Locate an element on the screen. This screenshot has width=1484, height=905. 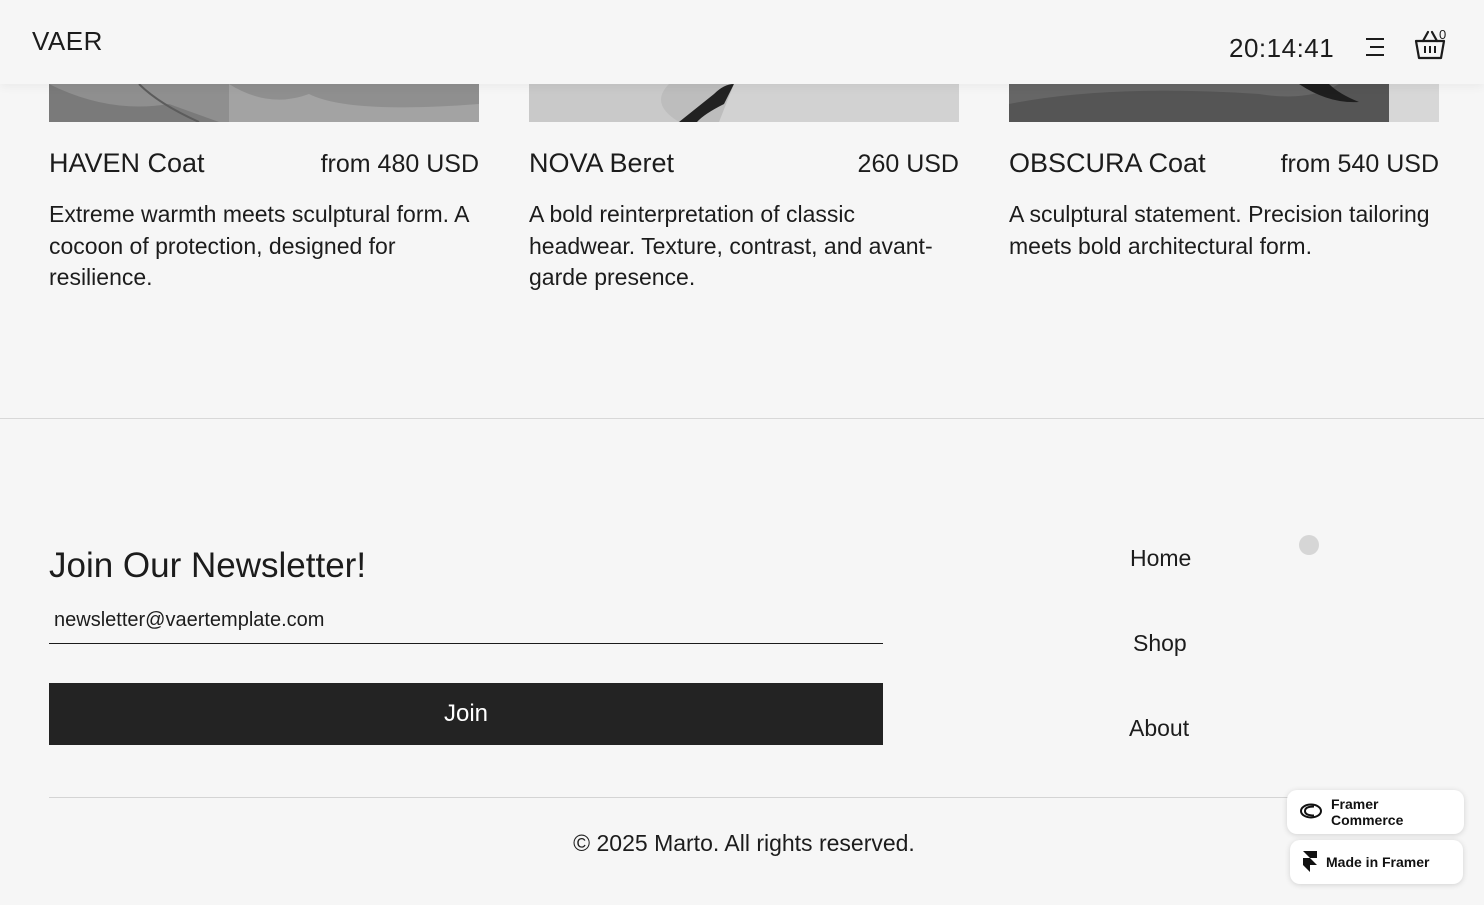
made-in-framer-badge: Made in Framer is located at coordinates (1376, 862).